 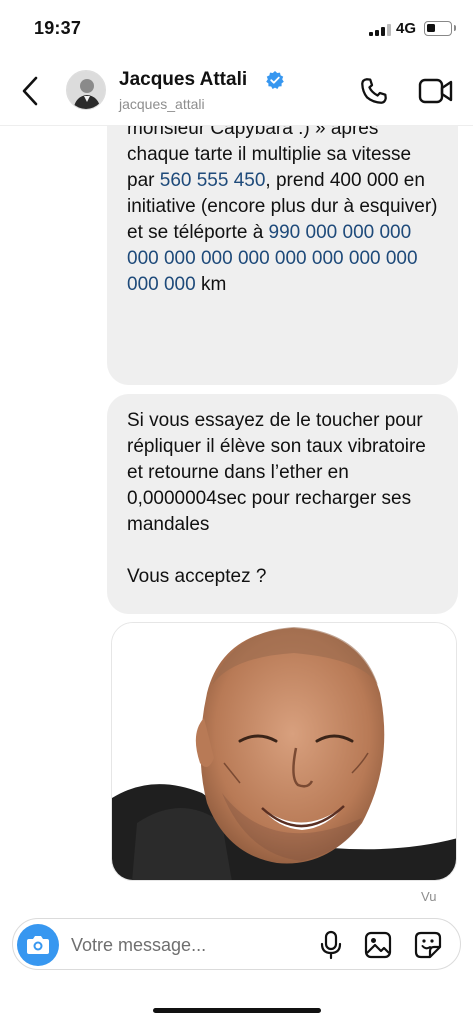 I want to click on gallery-button, so click(x=378, y=945).